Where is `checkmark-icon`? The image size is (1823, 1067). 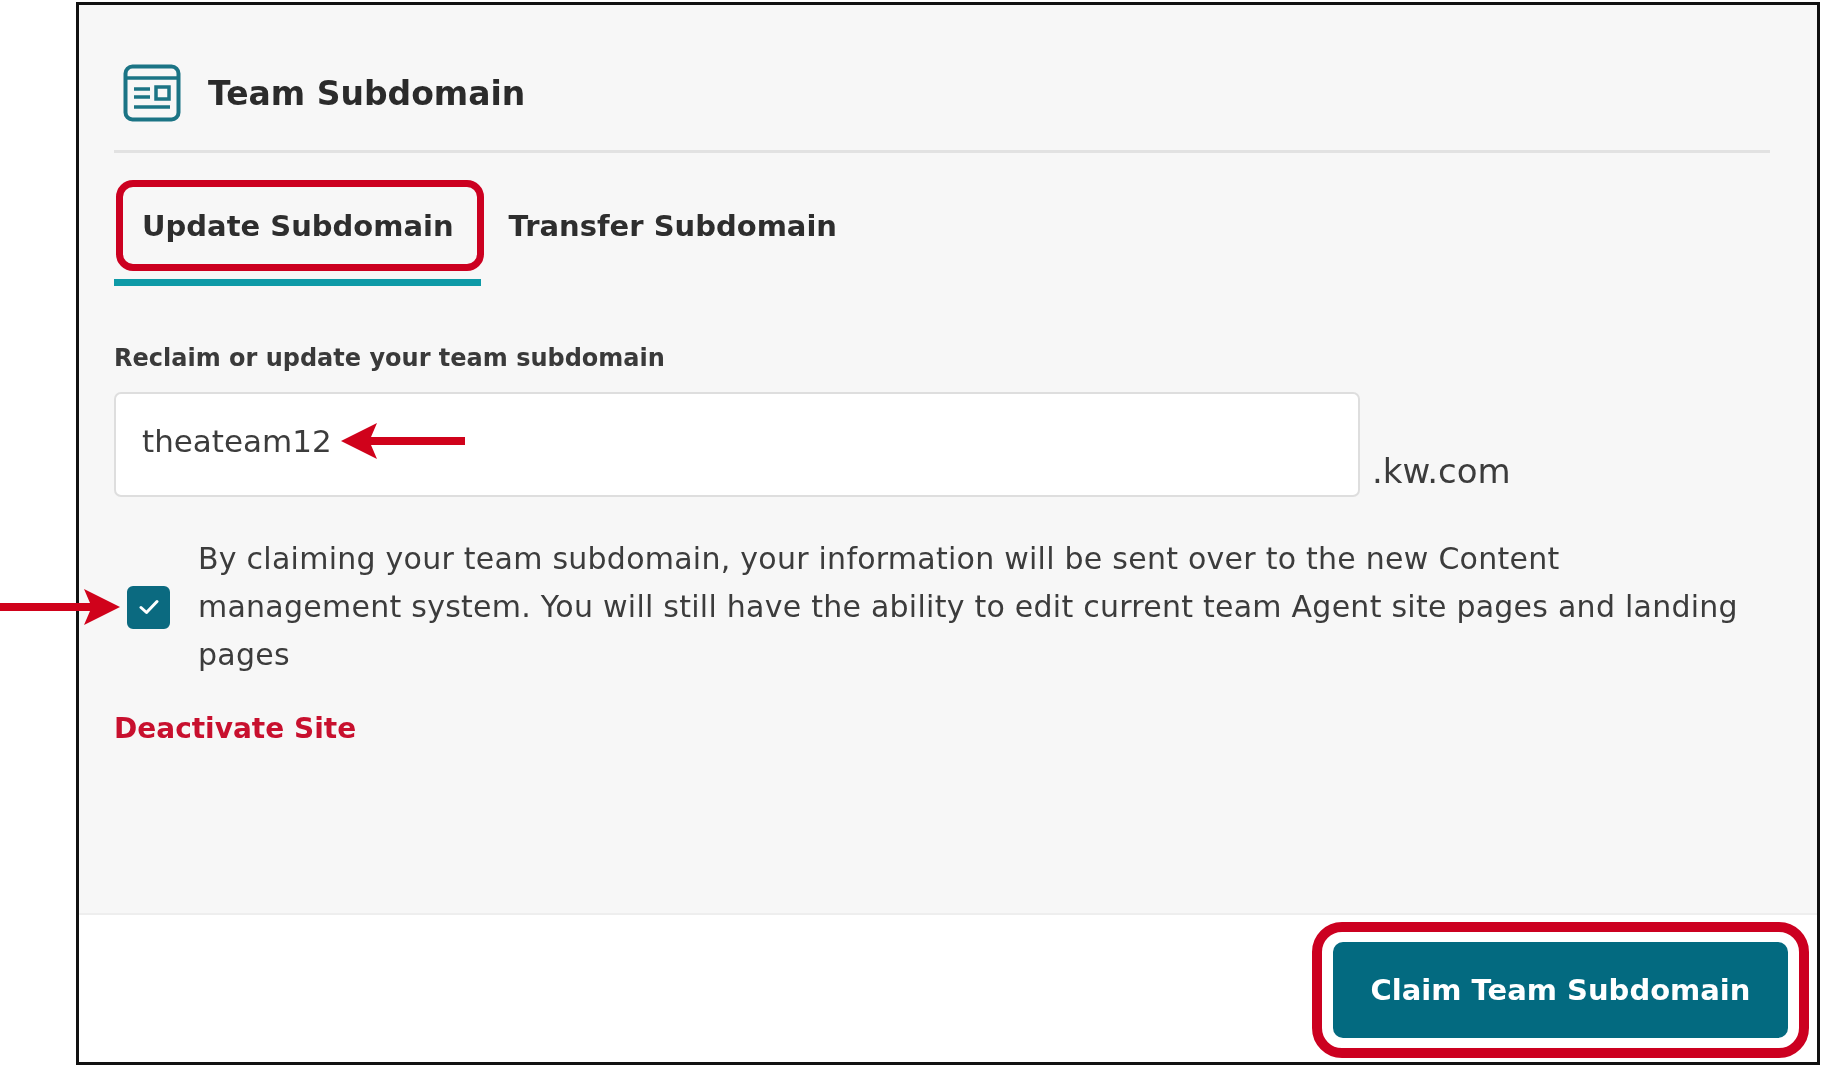 checkmark-icon is located at coordinates (148, 607).